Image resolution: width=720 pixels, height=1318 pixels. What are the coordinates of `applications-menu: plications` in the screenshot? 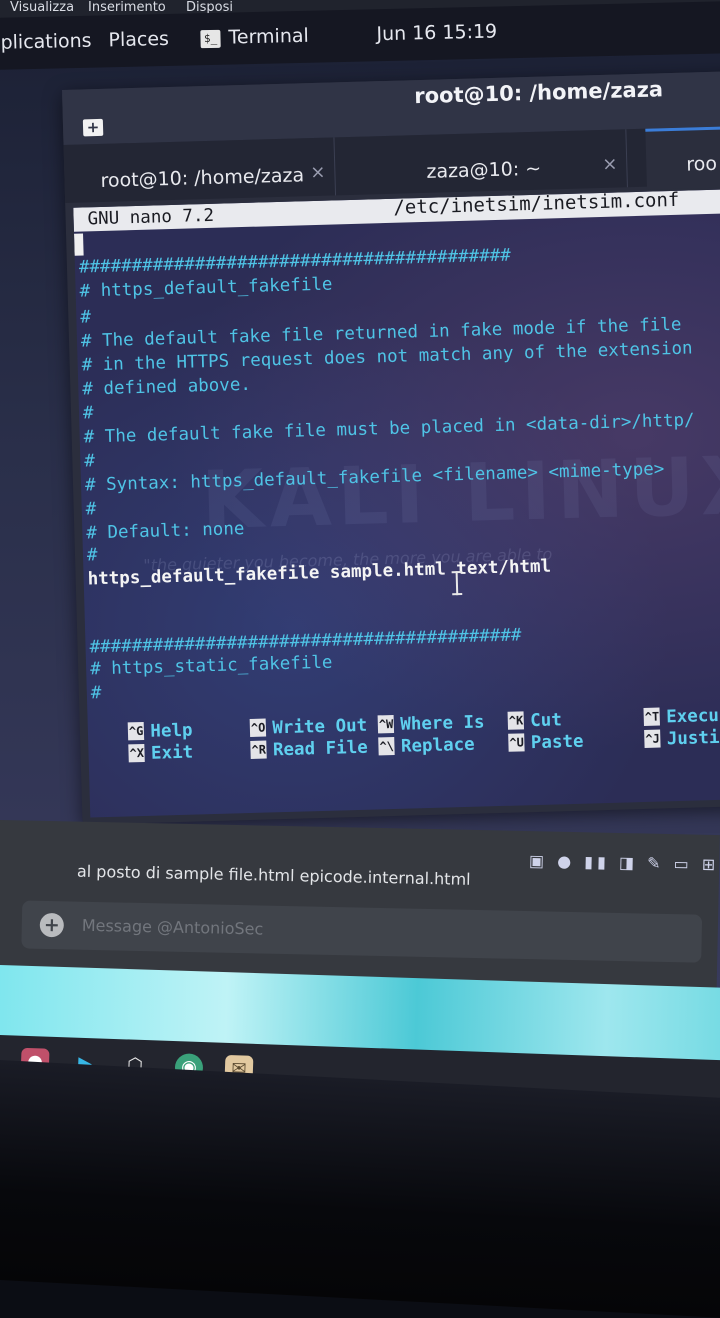 It's located at (45, 42).